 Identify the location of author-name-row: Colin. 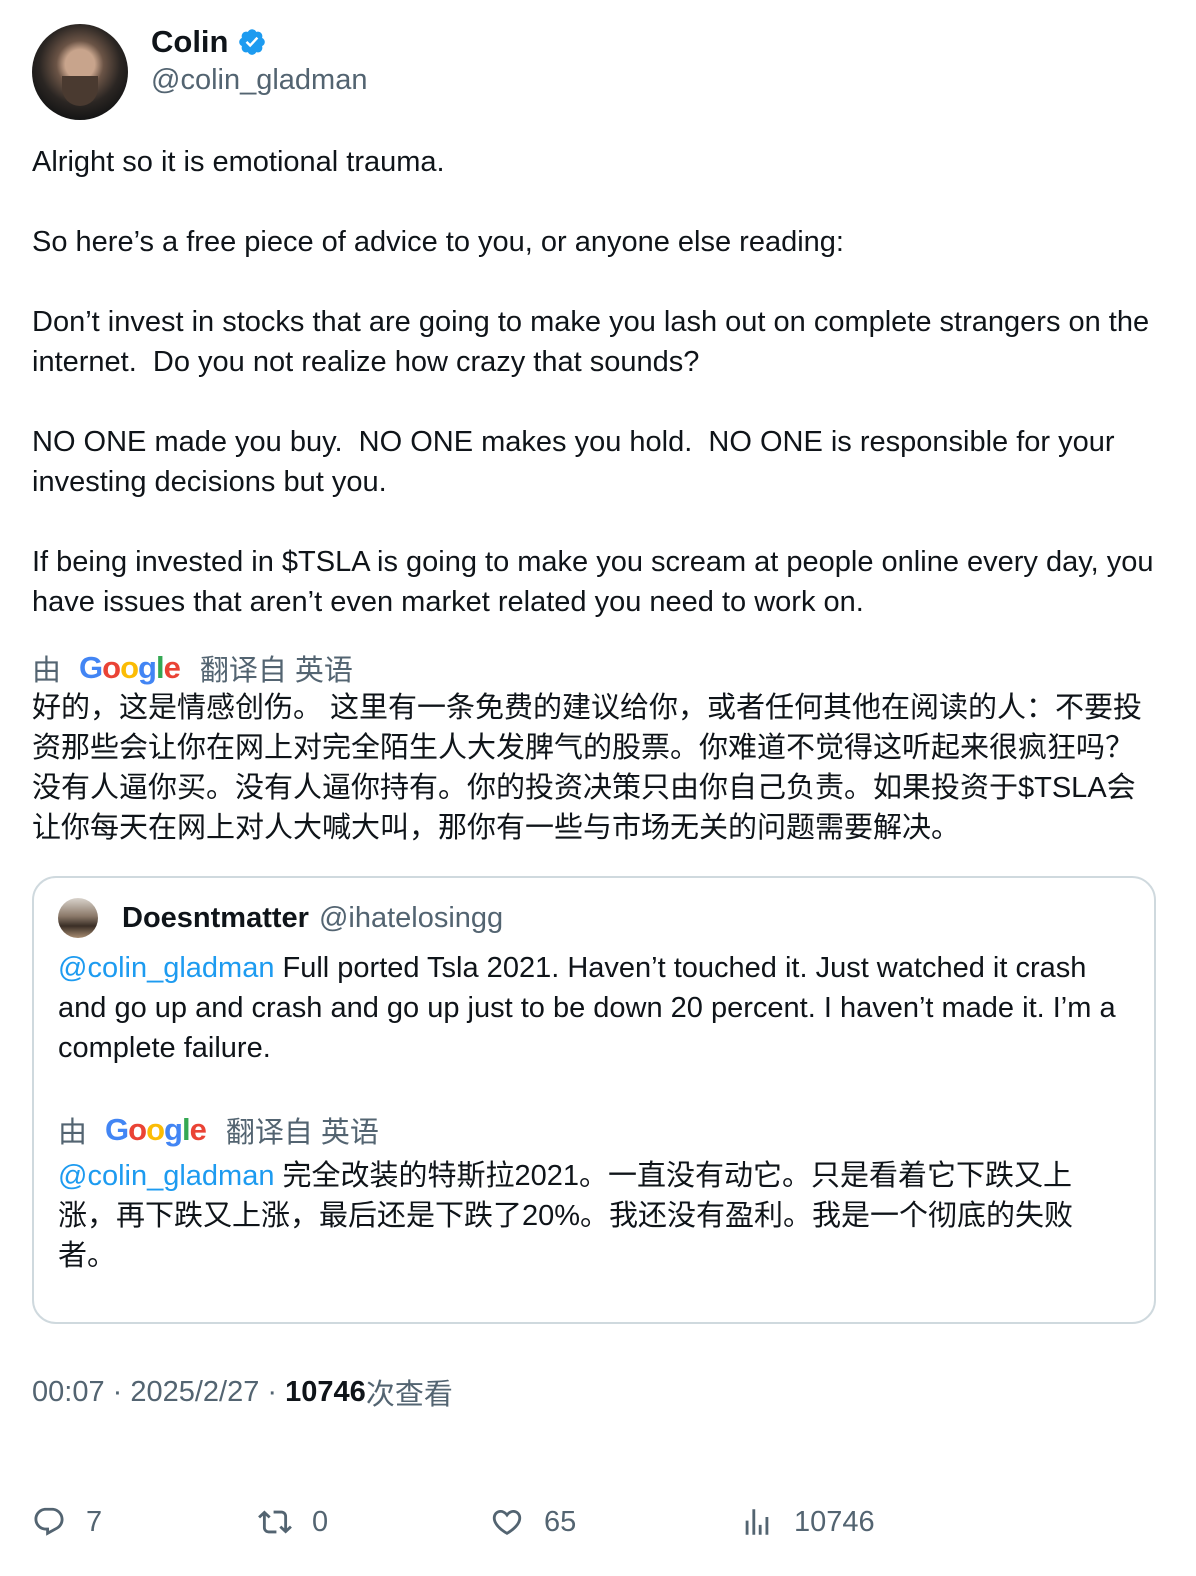
(209, 42).